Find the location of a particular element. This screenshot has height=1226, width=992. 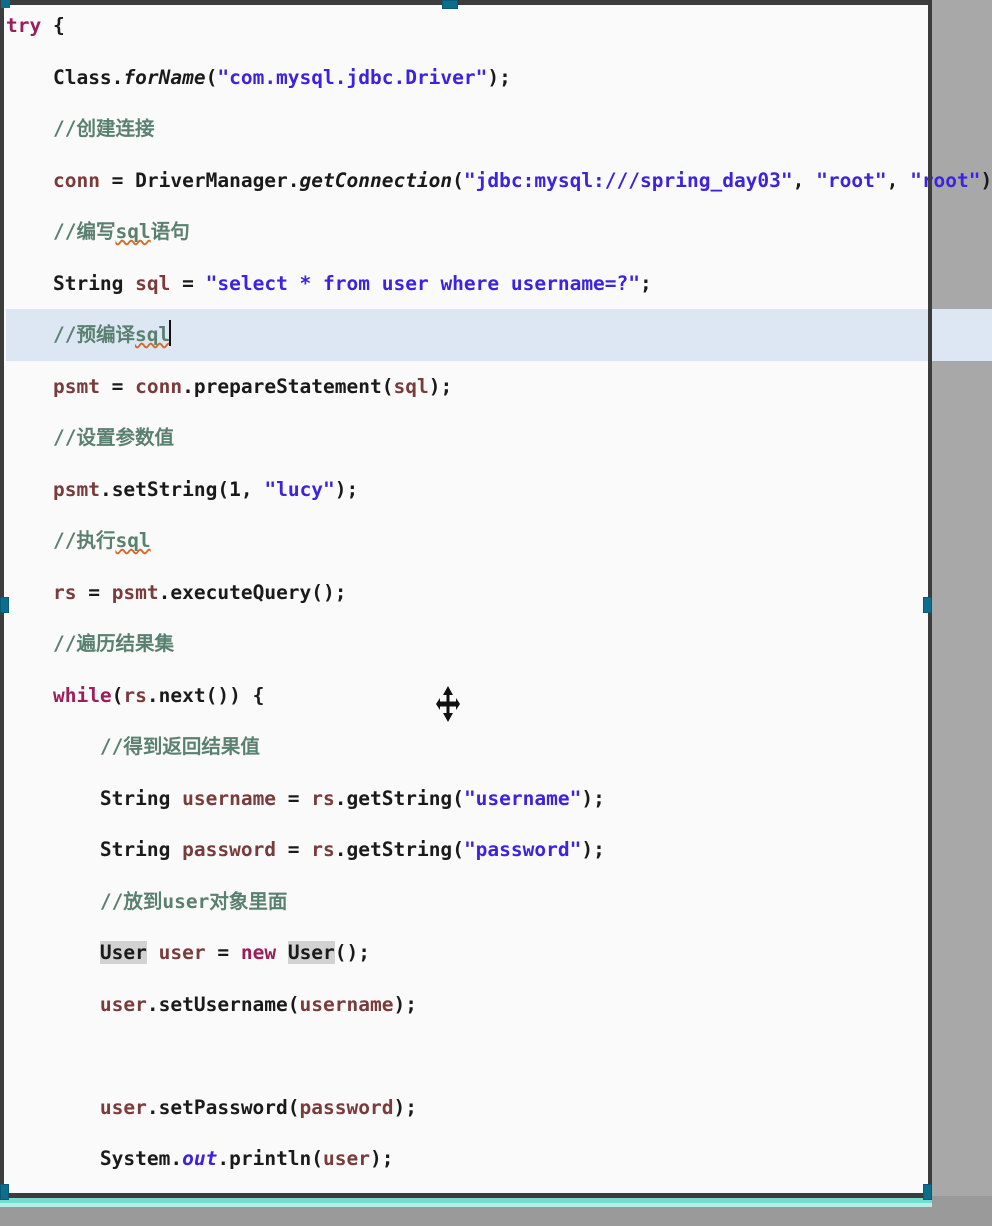

code-line: Class.forName("com.mysql.jdbc.Driver"); is located at coordinates (499, 78).